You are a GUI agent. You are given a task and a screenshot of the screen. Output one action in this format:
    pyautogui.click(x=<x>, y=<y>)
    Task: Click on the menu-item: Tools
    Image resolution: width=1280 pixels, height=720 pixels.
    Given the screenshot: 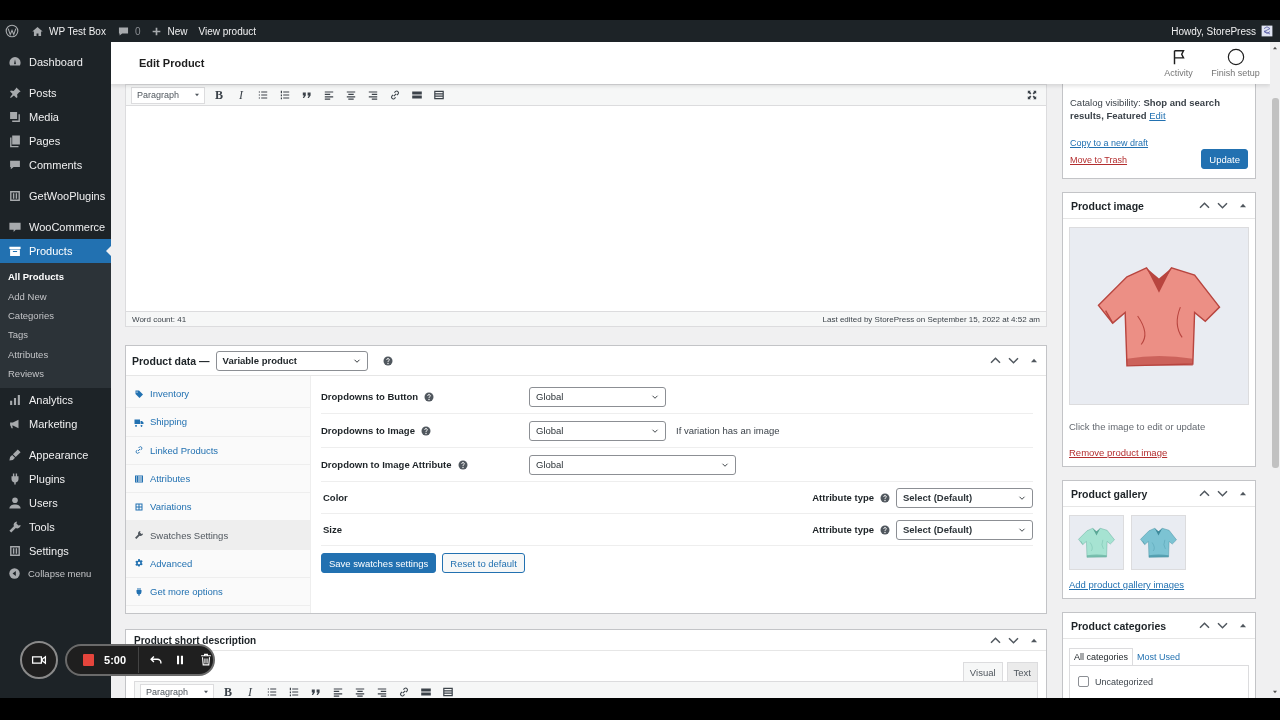 What is the action you would take?
    pyautogui.click(x=55, y=527)
    